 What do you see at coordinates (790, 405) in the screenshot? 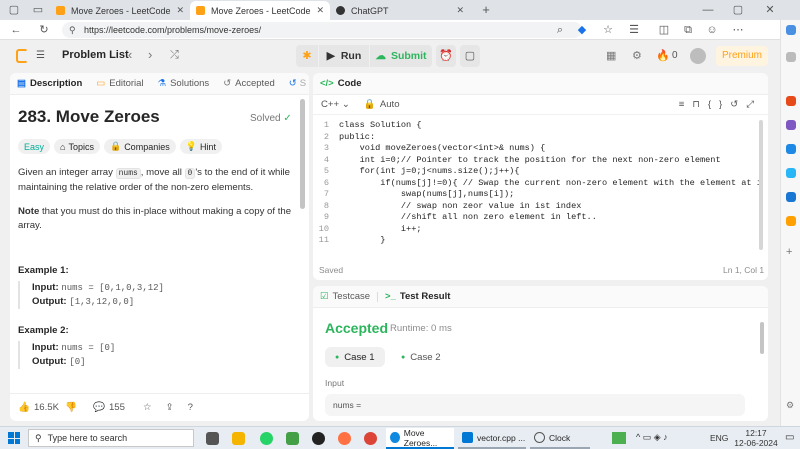
I see `sidebar-settings-icon: ⚙` at bounding box center [790, 405].